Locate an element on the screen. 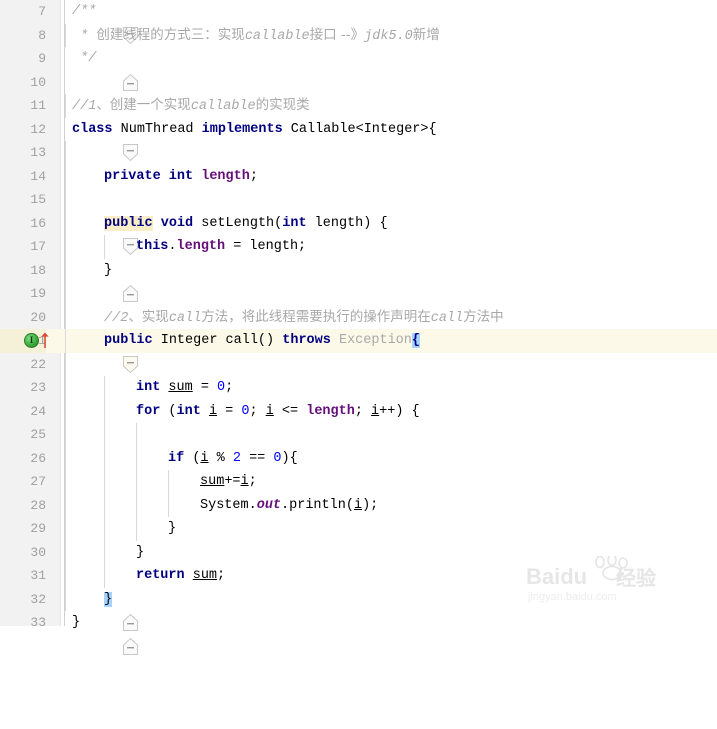 The height and width of the screenshot is (729, 717). line-number: 30 is located at coordinates (38, 552).